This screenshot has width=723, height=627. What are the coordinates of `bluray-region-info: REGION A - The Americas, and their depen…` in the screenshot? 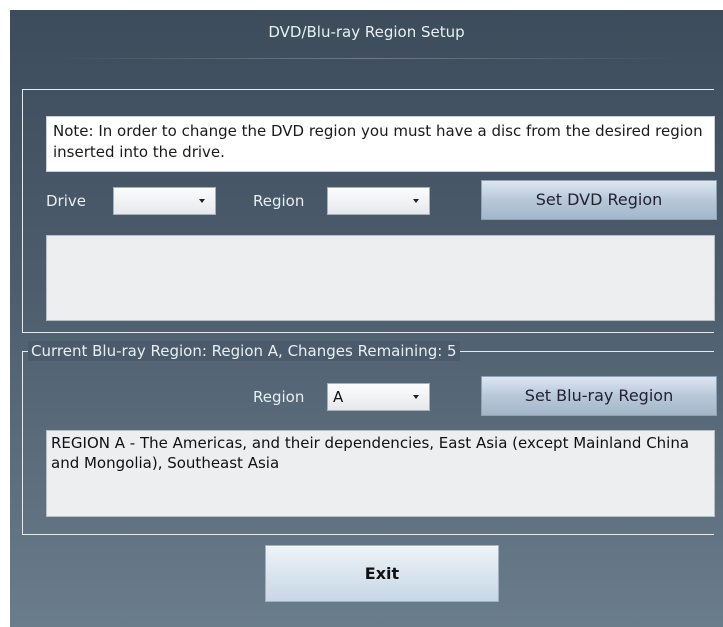 It's located at (380, 473).